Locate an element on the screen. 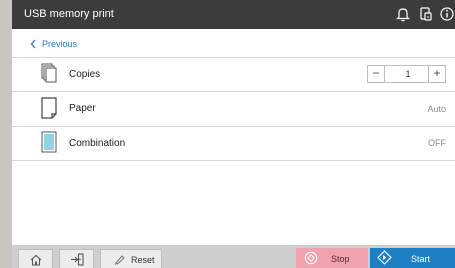 The height and width of the screenshot is (268, 455). device-icon is located at coordinates (426, 14).